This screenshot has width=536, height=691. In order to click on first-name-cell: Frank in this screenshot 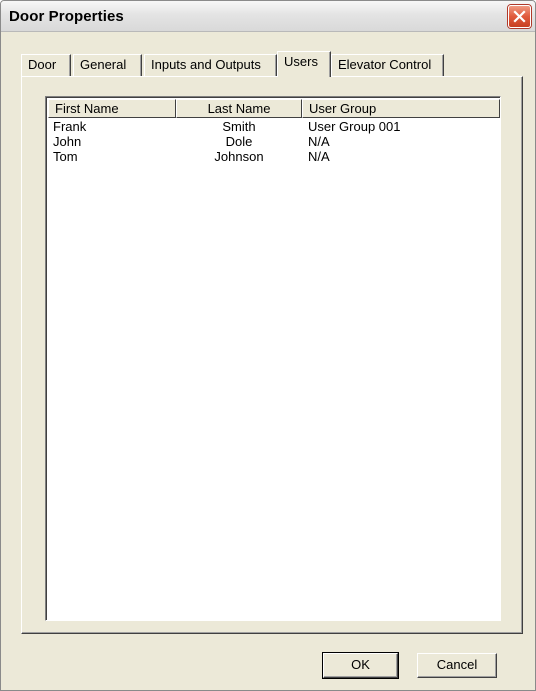, I will do `click(70, 126)`.